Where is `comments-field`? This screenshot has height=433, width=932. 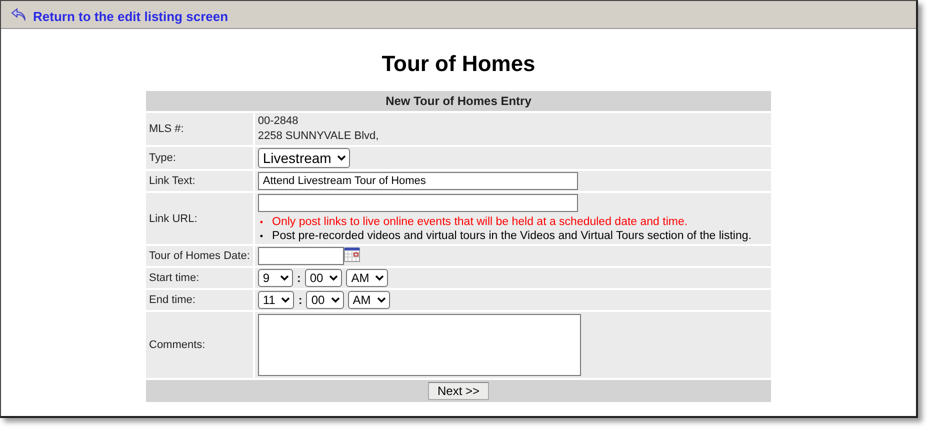
comments-field is located at coordinates (419, 345).